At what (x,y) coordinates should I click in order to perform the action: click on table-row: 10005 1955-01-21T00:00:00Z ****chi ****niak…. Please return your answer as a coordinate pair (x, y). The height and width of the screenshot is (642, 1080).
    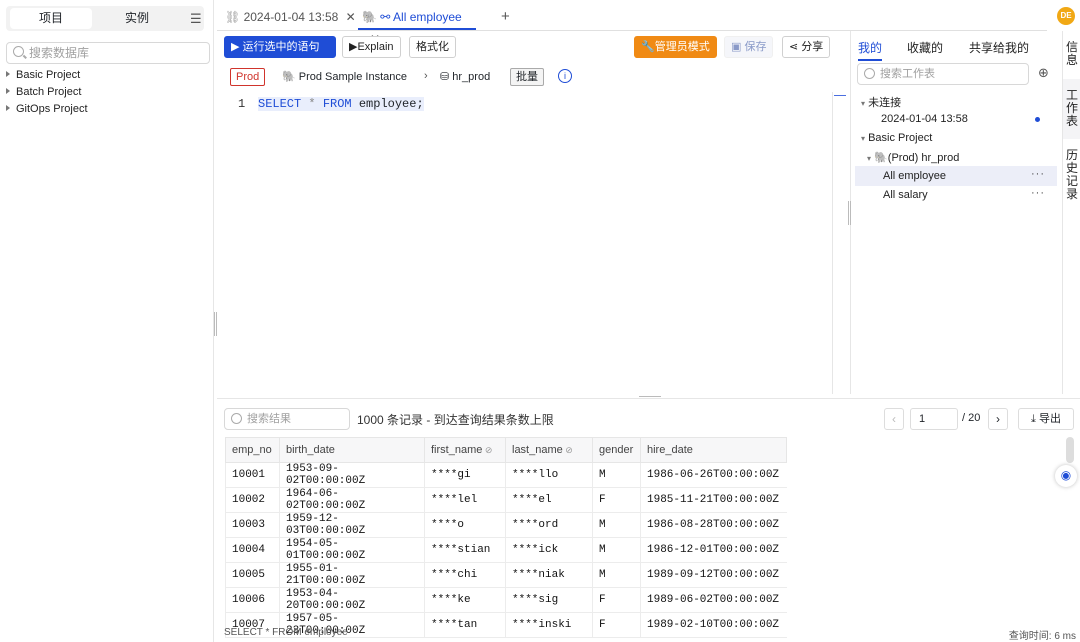
    Looking at the image, I should click on (506, 575).